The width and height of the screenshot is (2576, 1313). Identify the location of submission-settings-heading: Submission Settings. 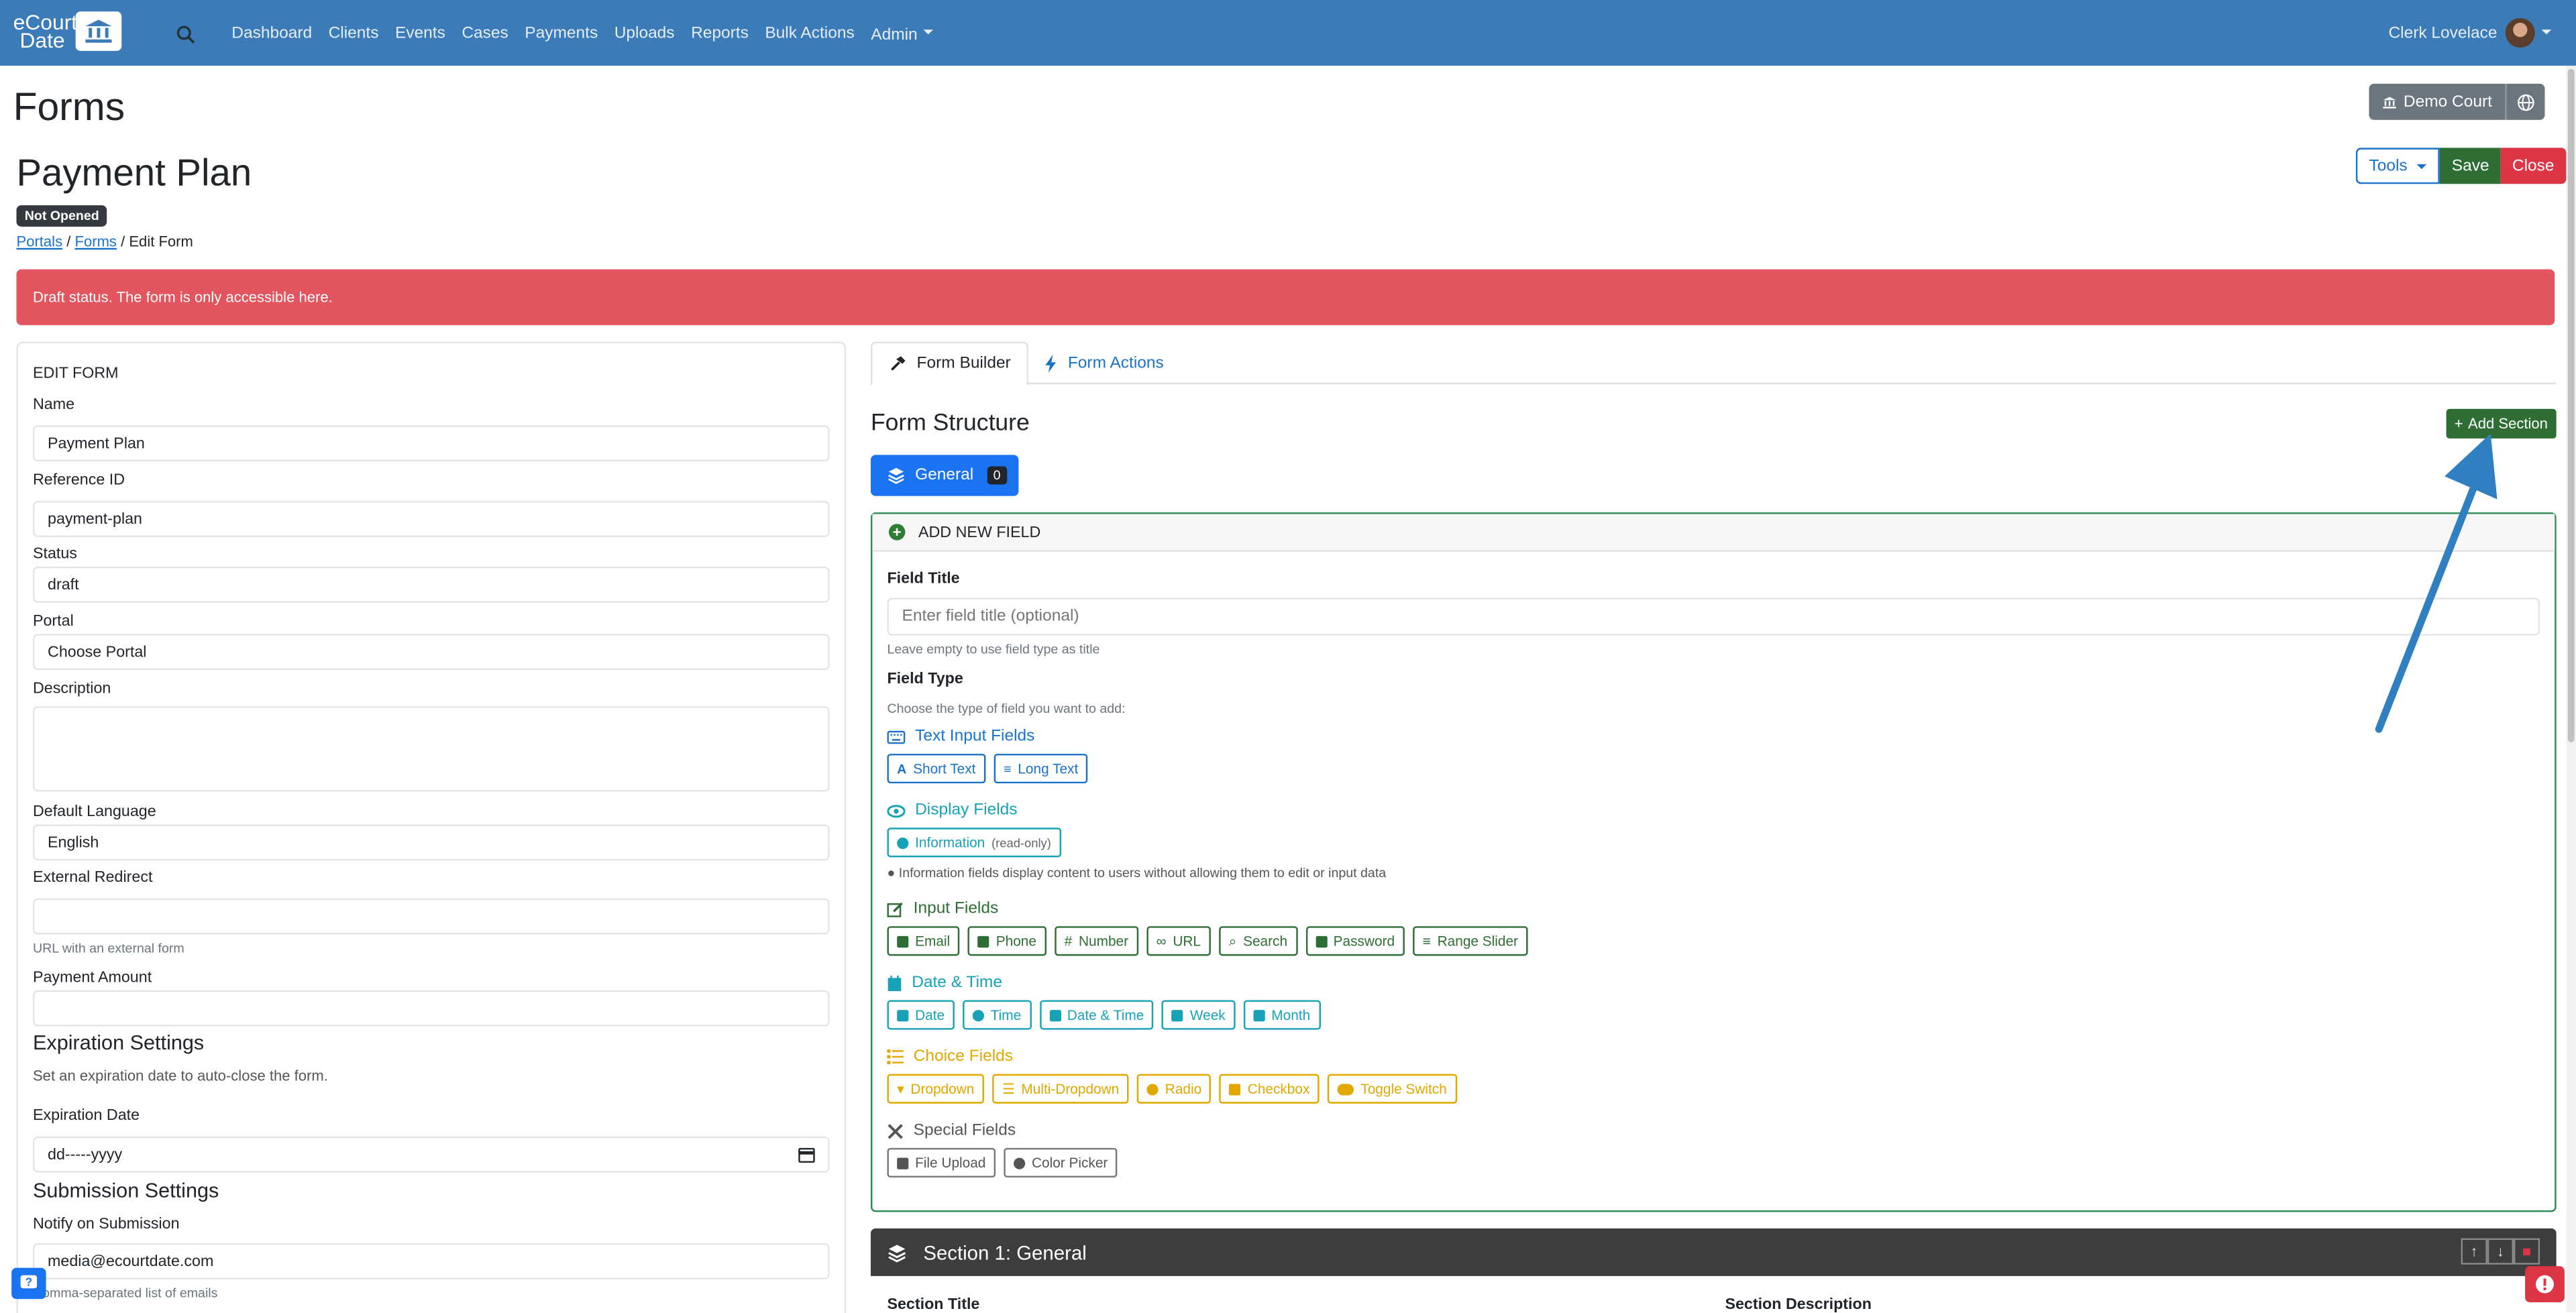
(125, 1190).